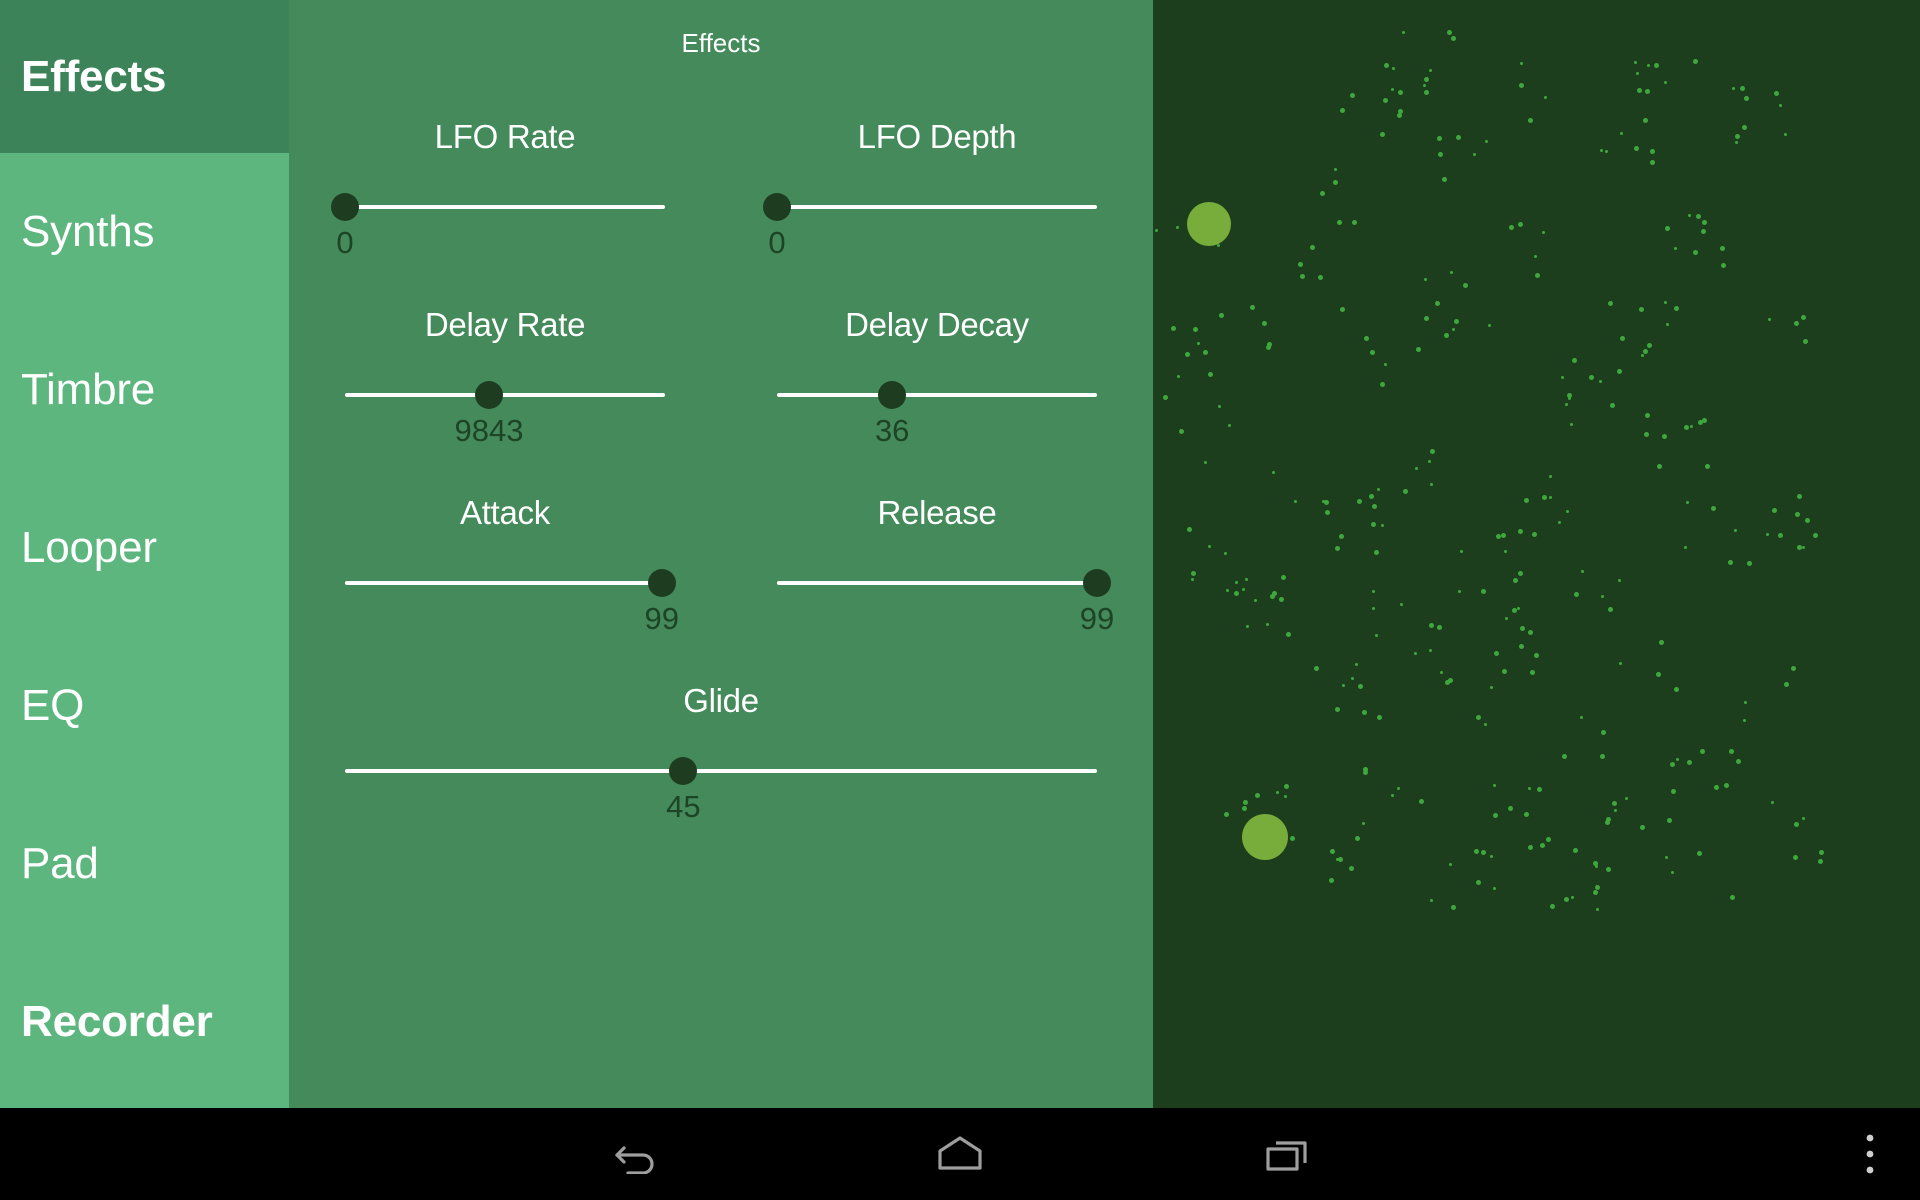 This screenshot has height=1200, width=1920. I want to click on sidebar-item-recorder: Recorder, so click(144, 1022).